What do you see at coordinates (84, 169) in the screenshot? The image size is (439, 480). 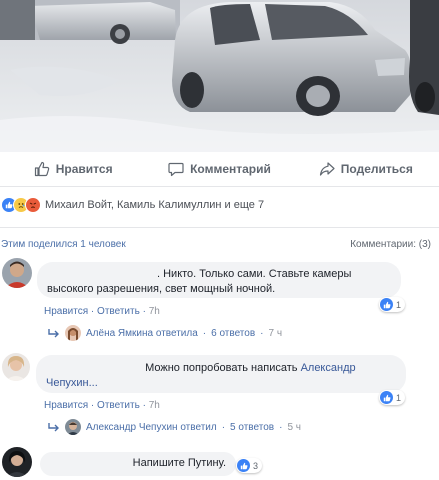 I see `like-button-label: Нравится` at bounding box center [84, 169].